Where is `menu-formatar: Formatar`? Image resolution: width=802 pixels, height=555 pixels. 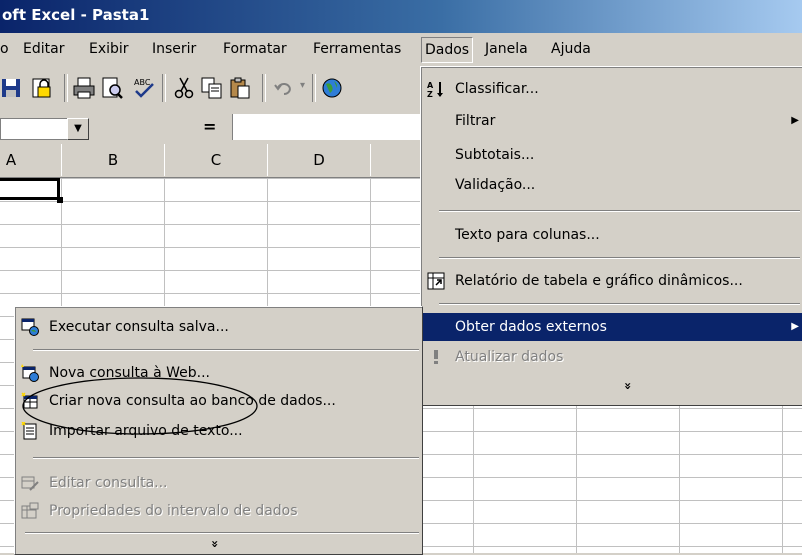 menu-formatar: Formatar is located at coordinates (255, 49).